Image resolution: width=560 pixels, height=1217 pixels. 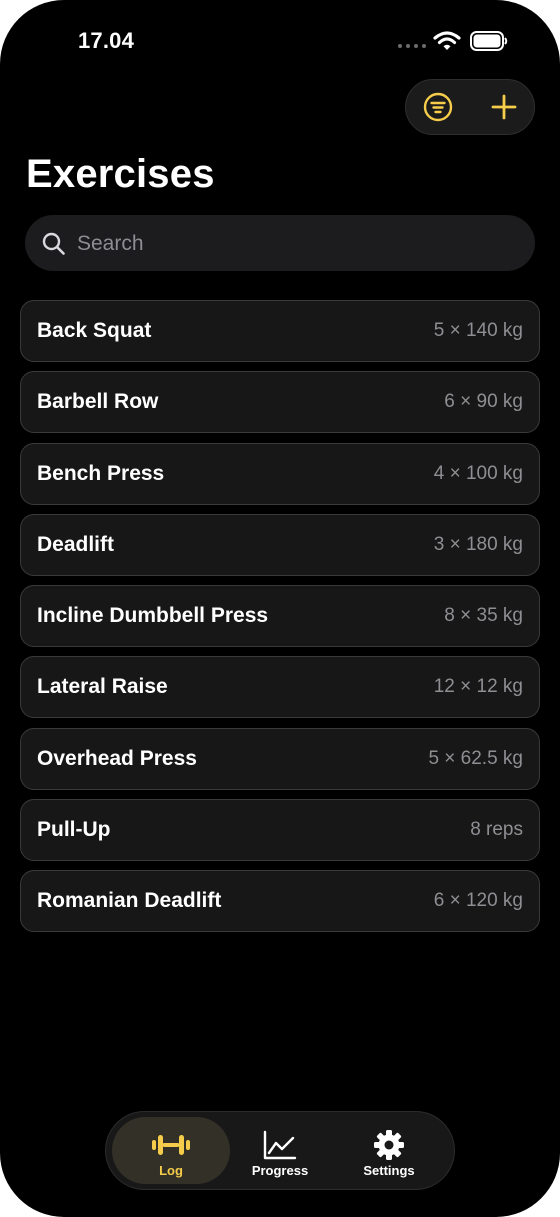 I want to click on exercise-name: Lateral Raise, so click(x=102, y=687).